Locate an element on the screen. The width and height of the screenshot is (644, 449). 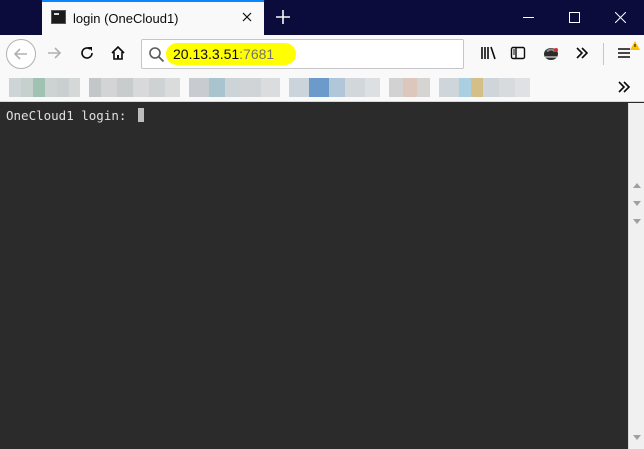
extension-button is located at coordinates (551, 54).